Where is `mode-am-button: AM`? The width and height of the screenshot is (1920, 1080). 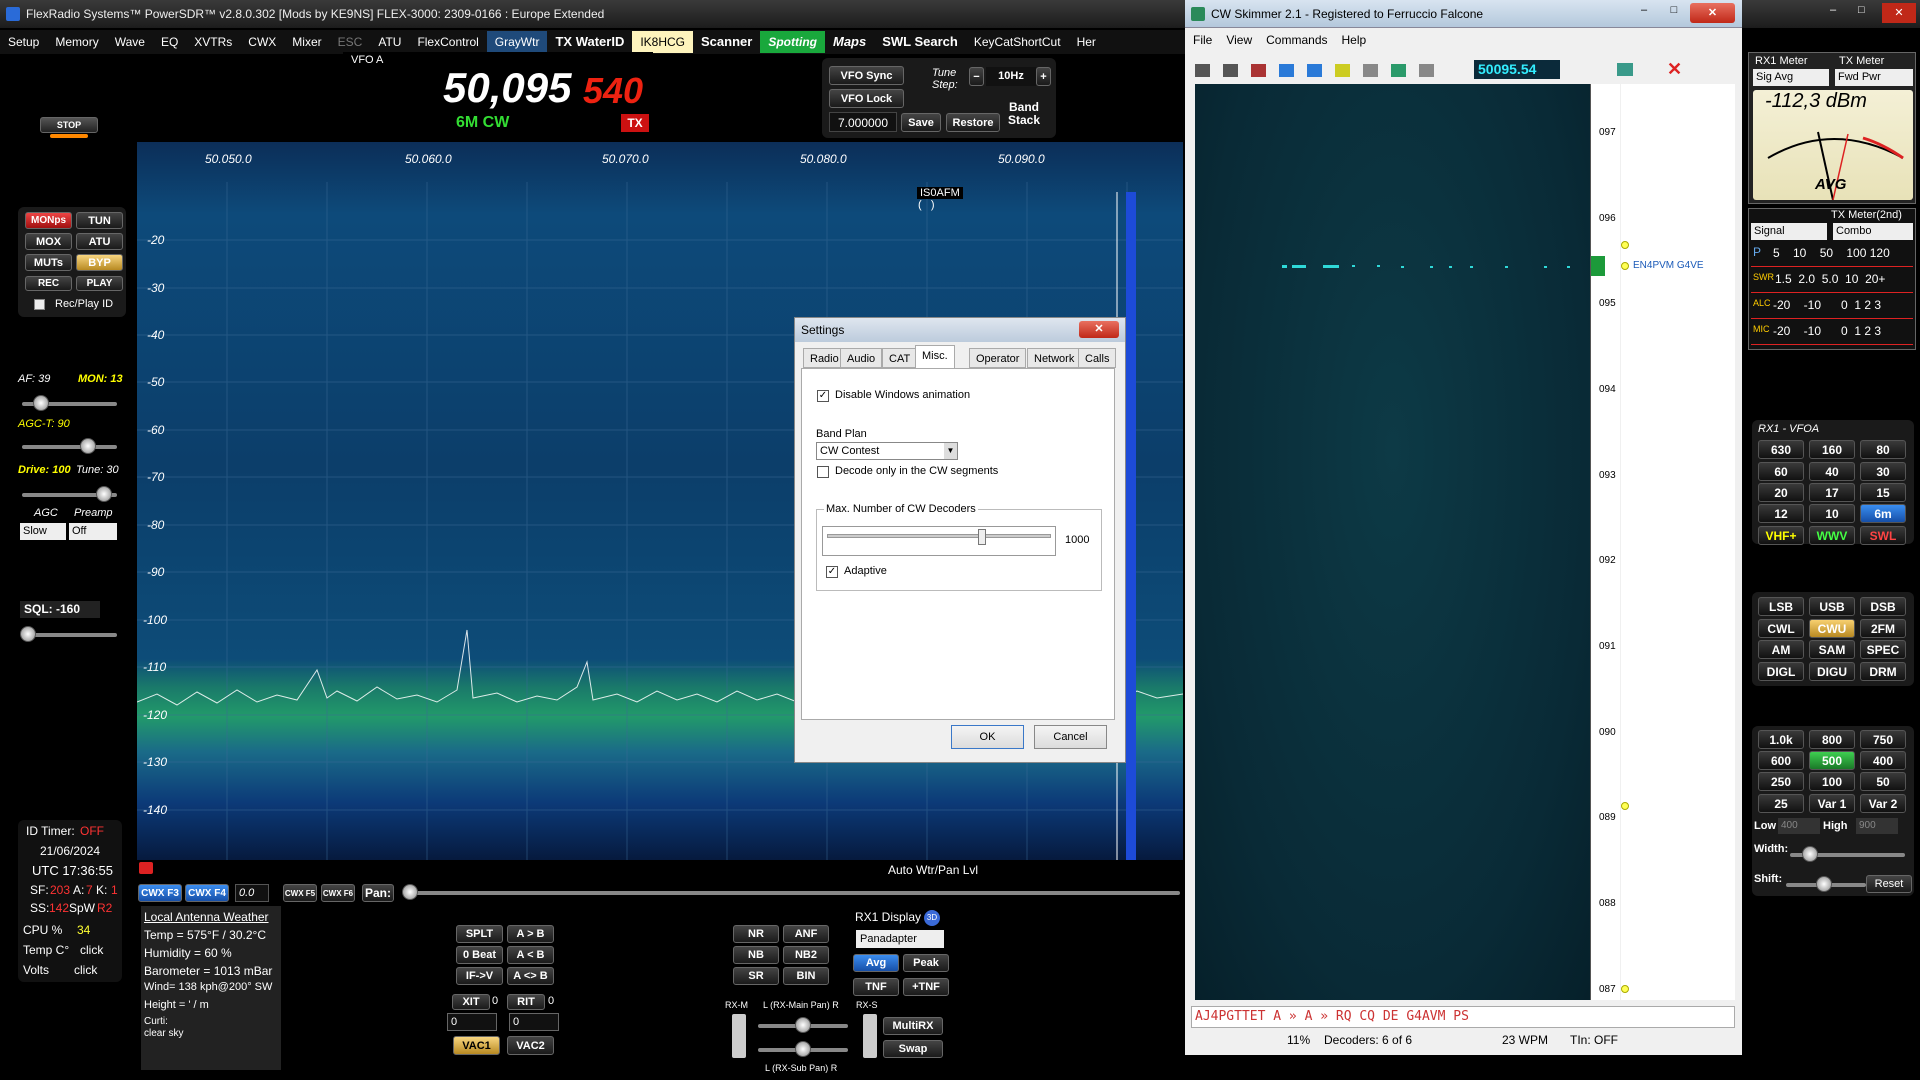 mode-am-button: AM is located at coordinates (1781, 649).